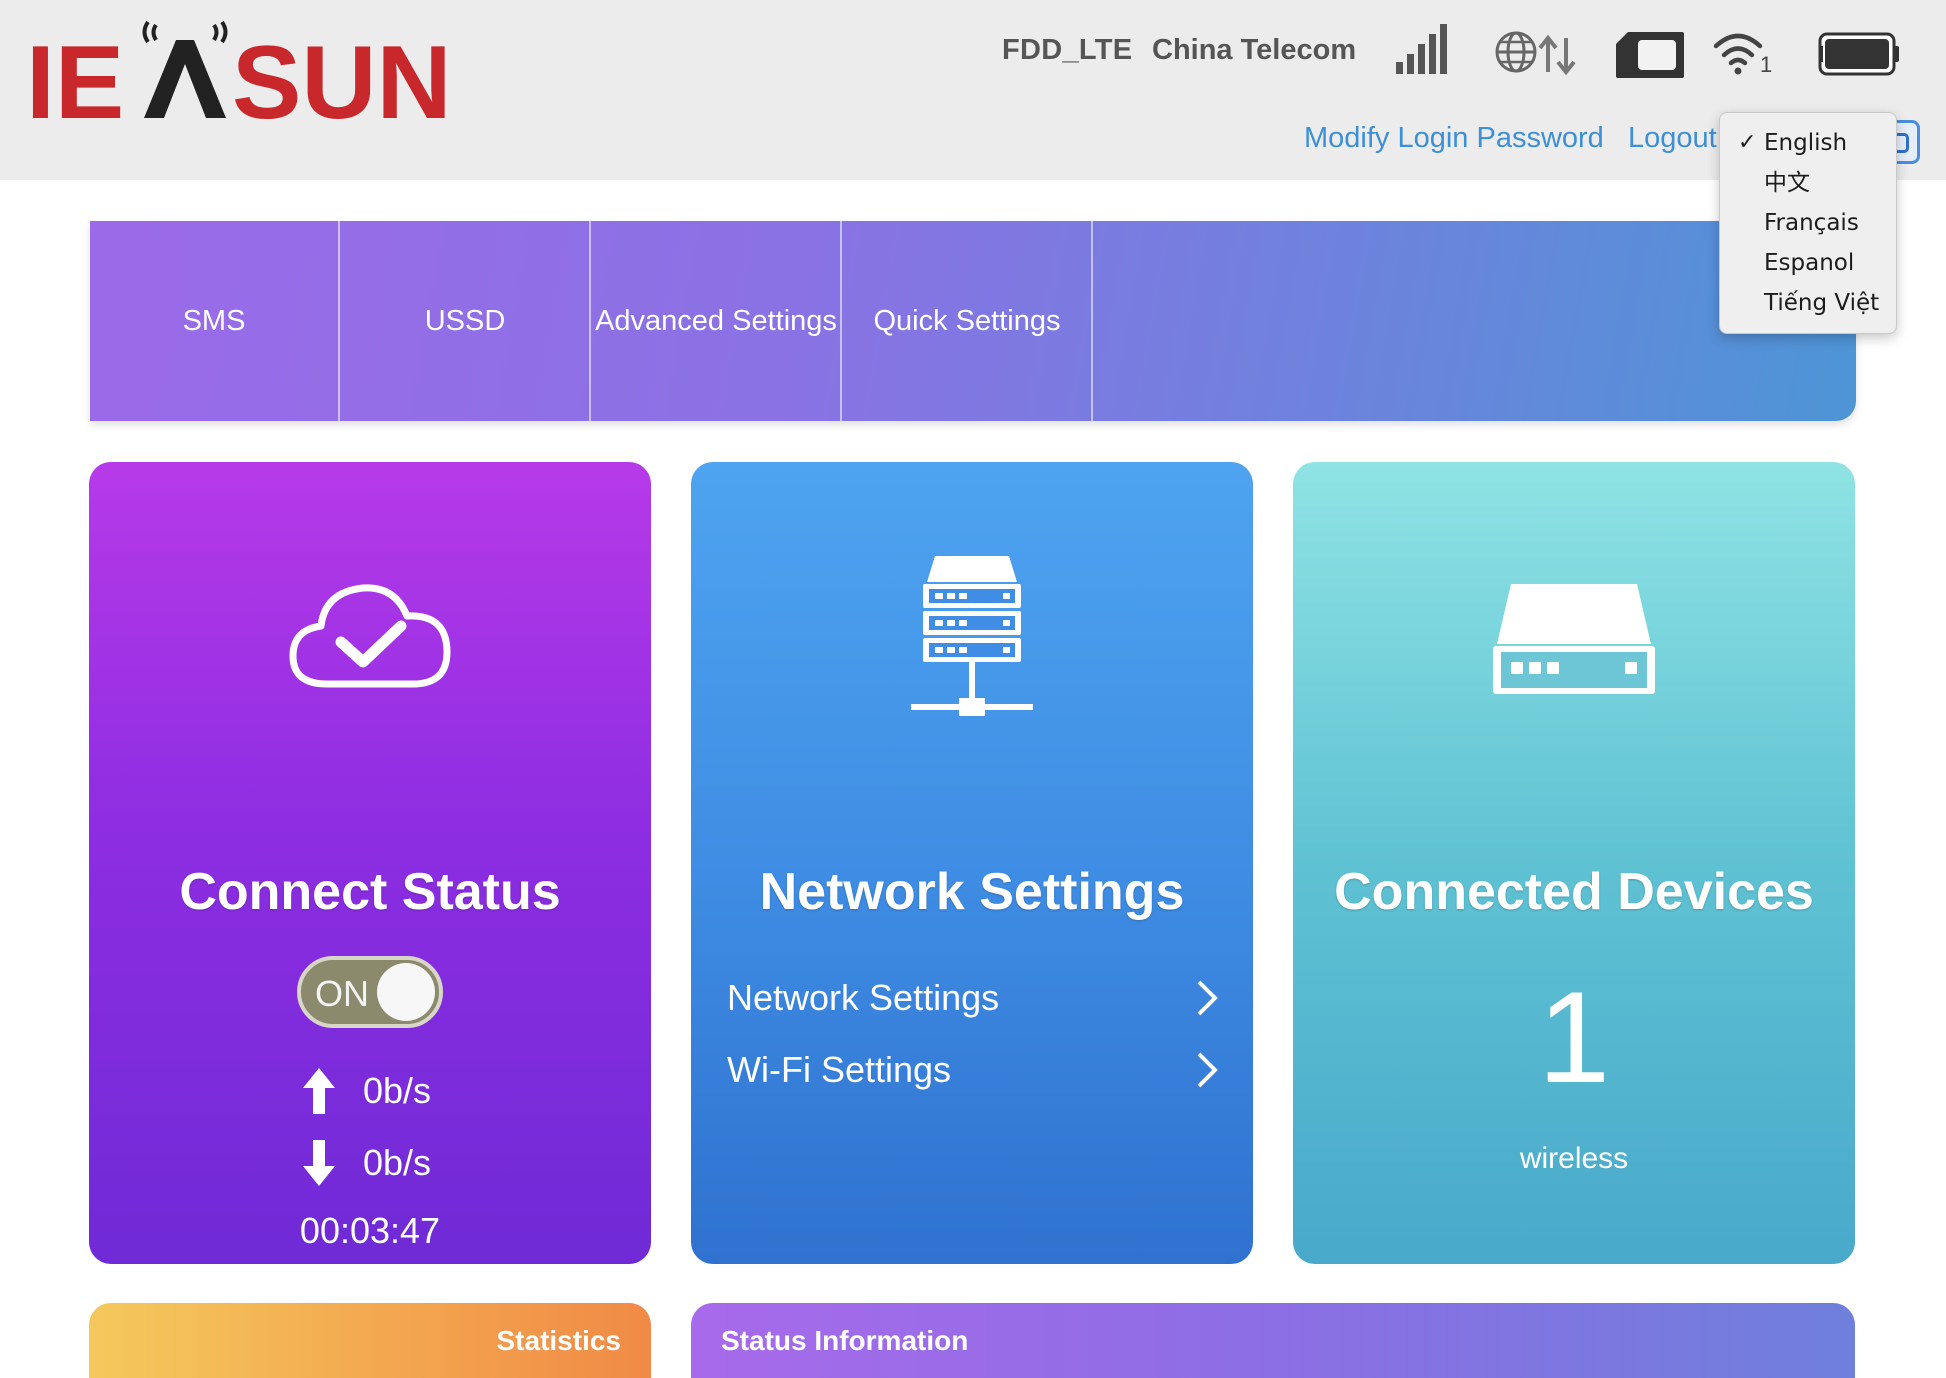  What do you see at coordinates (1574, 1037) in the screenshot?
I see `connected-device-count: 1` at bounding box center [1574, 1037].